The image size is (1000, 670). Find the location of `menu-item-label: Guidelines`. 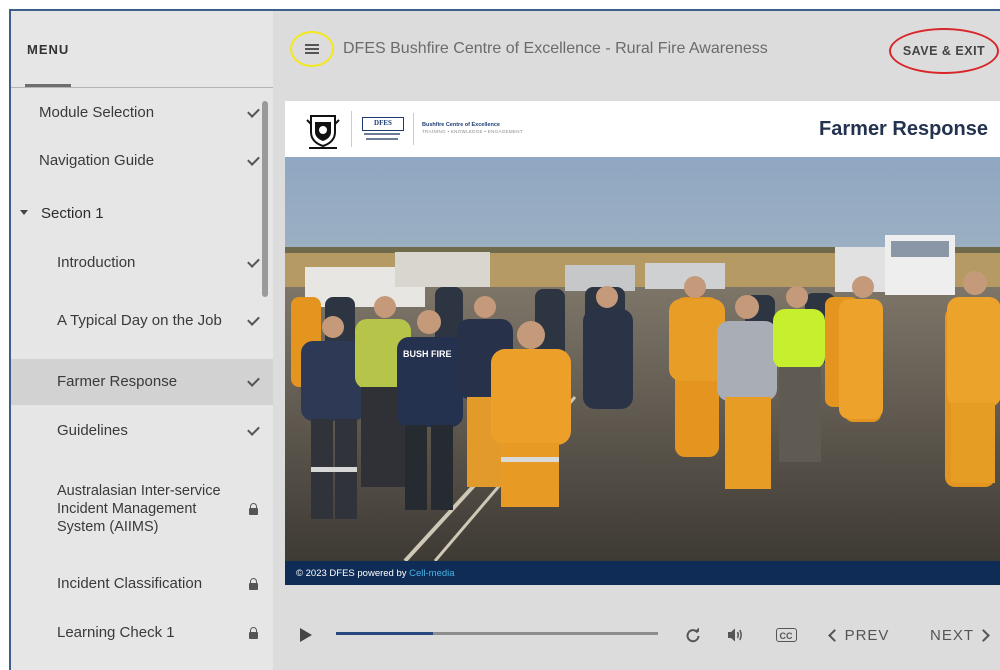

menu-item-label: Guidelines is located at coordinates (92, 430).